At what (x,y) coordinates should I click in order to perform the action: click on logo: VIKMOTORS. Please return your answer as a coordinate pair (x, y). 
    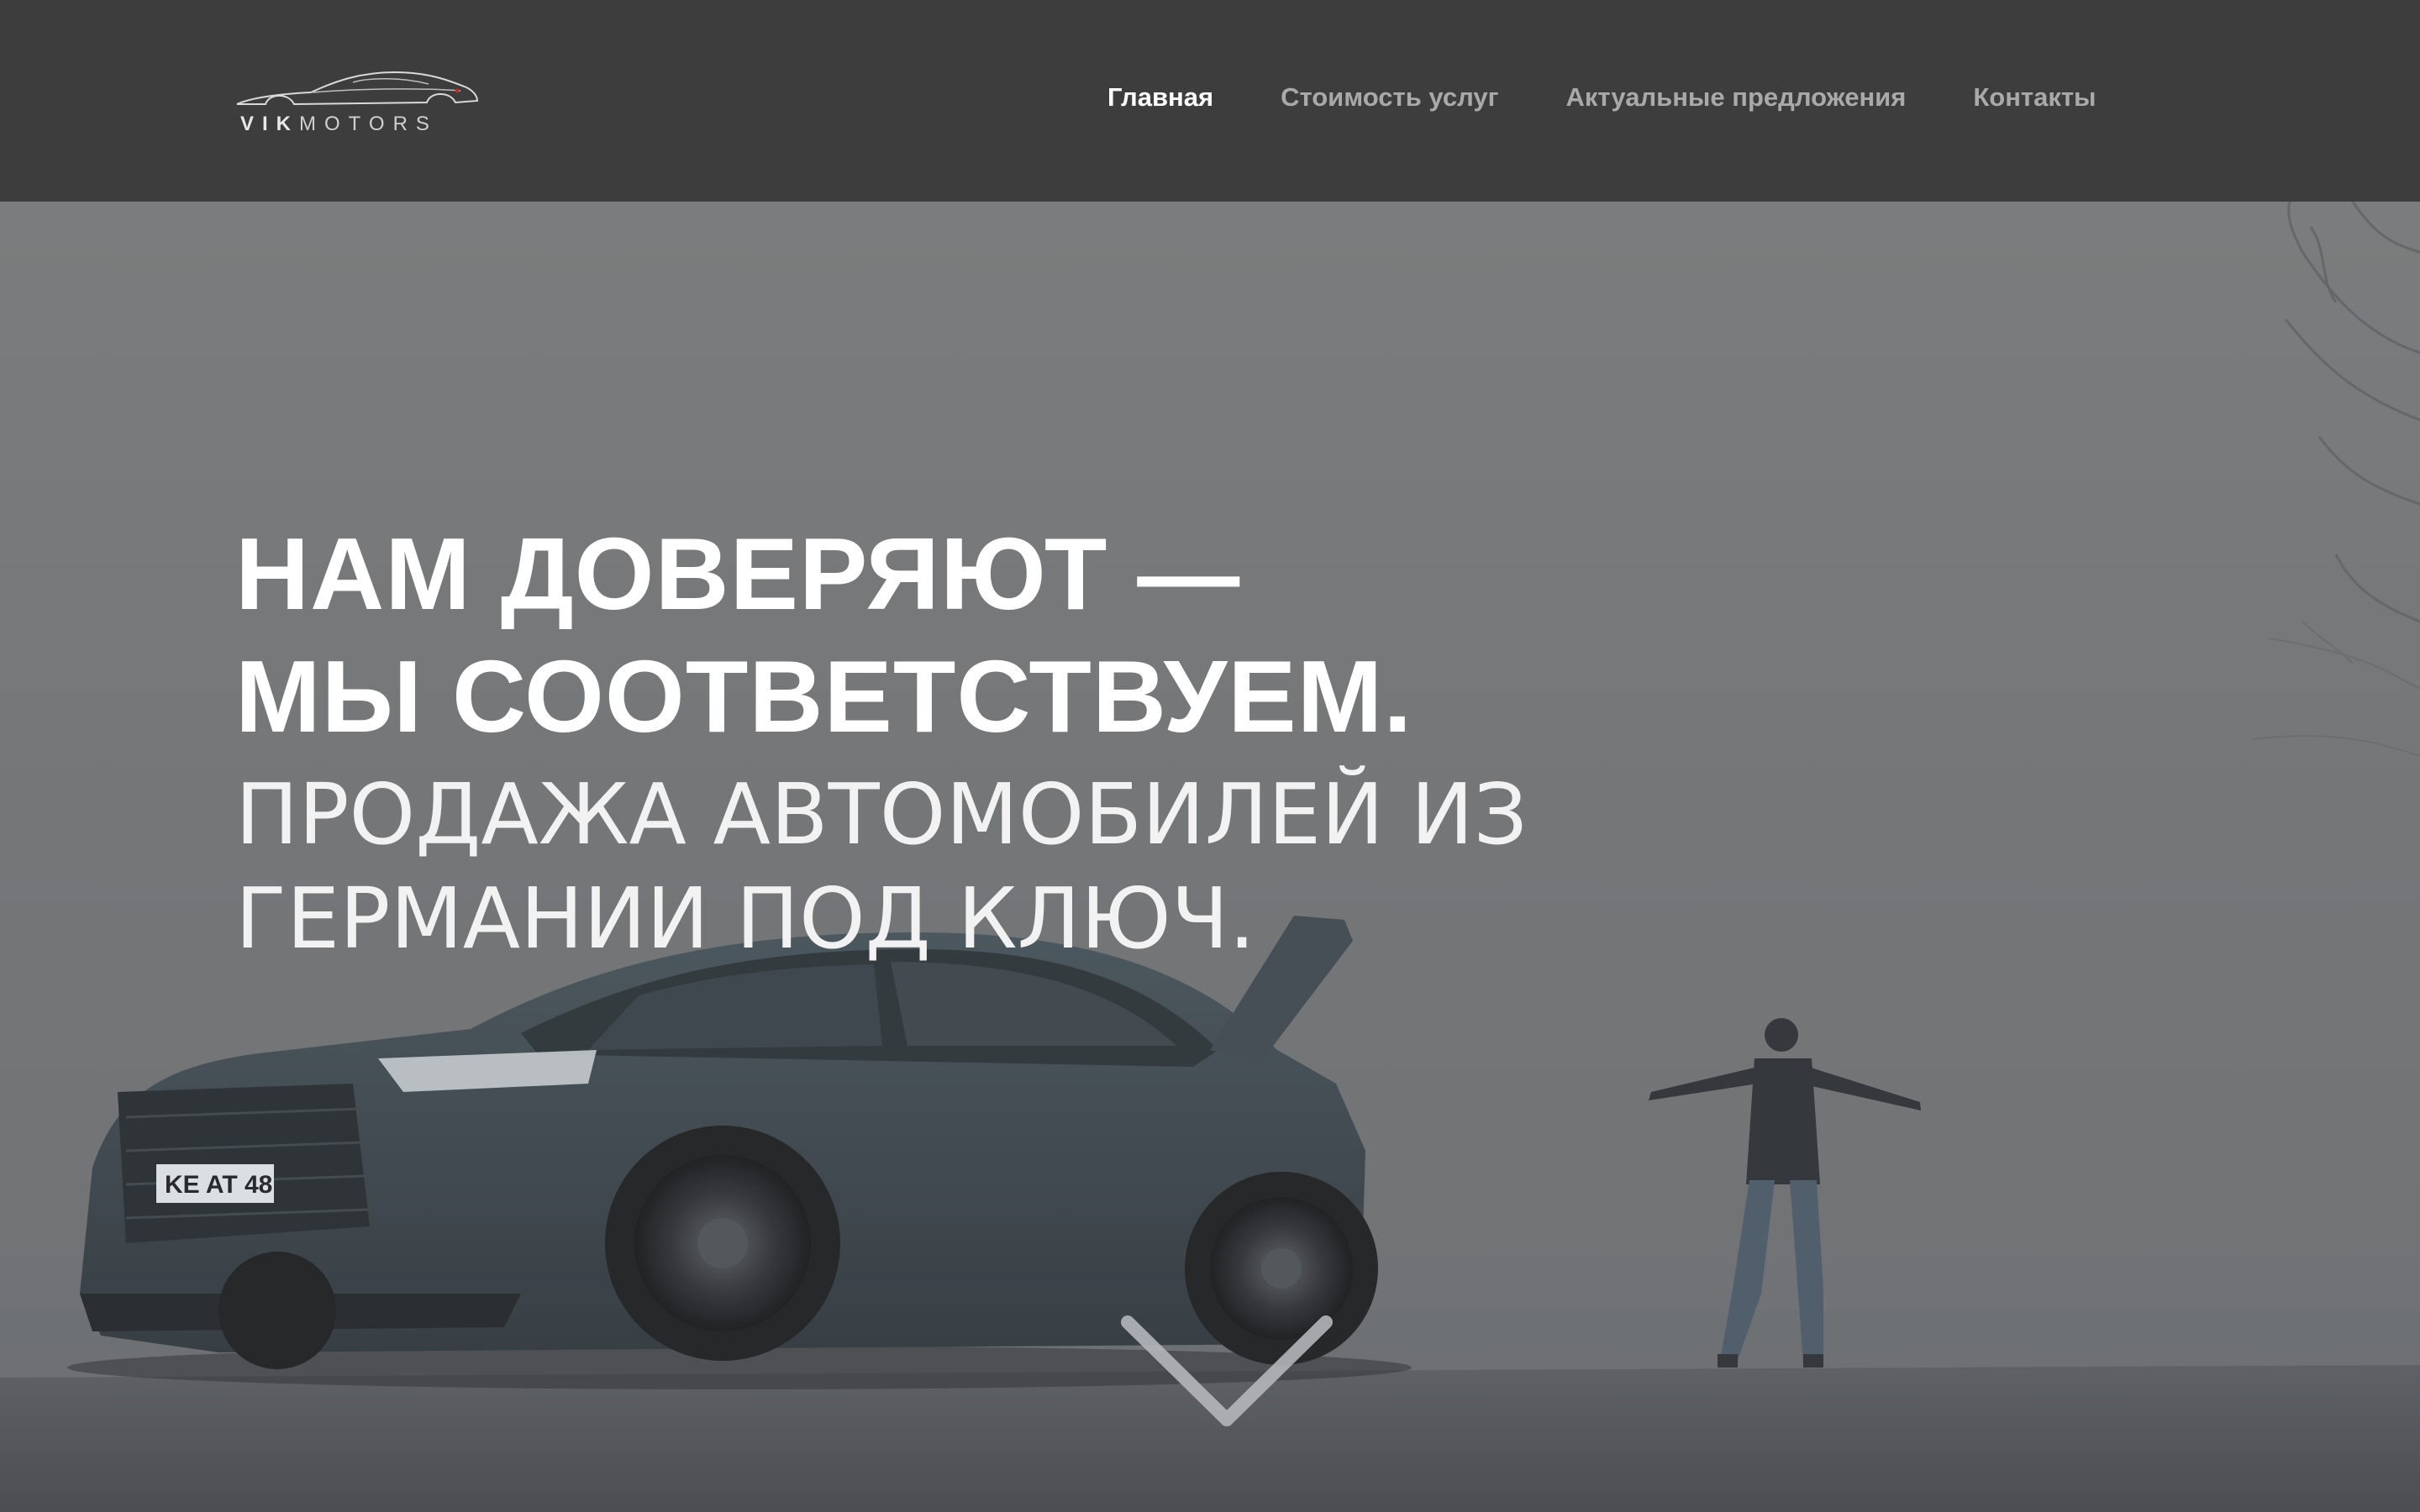
    Looking at the image, I should click on (357, 102).